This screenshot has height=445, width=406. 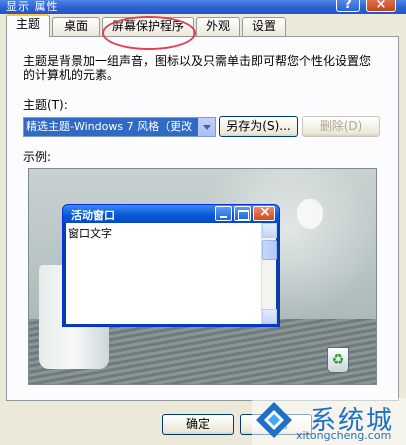 I want to click on theme-dropdown-value: 精选主题-Windows 7 风格（更改, so click(x=111, y=127).